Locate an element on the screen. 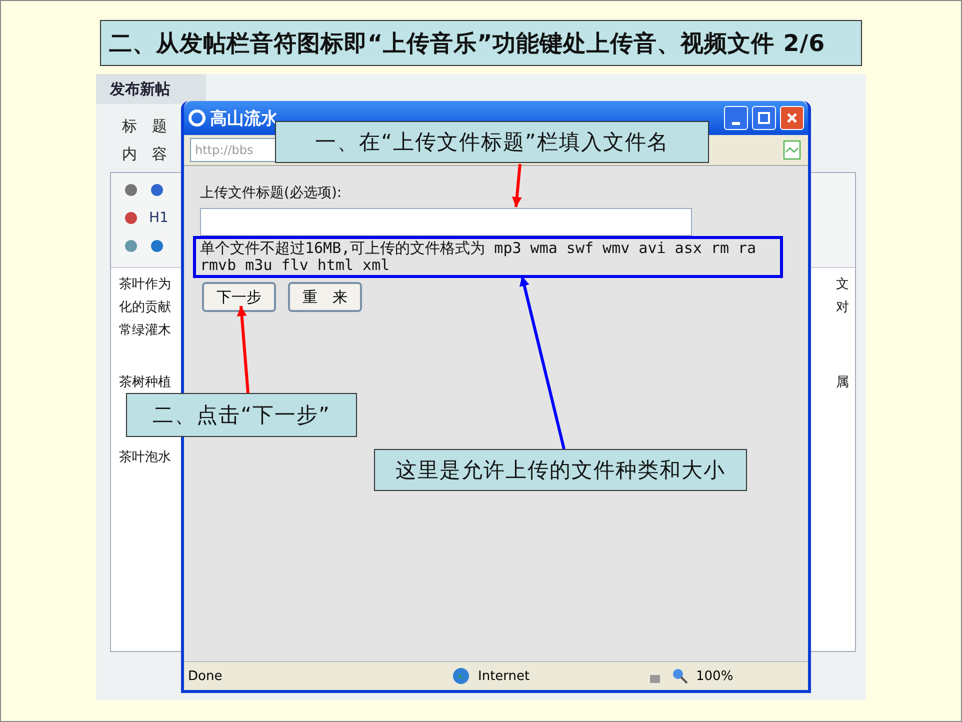 The width and height of the screenshot is (962, 722). form-label: 内 容 is located at coordinates (144, 154).